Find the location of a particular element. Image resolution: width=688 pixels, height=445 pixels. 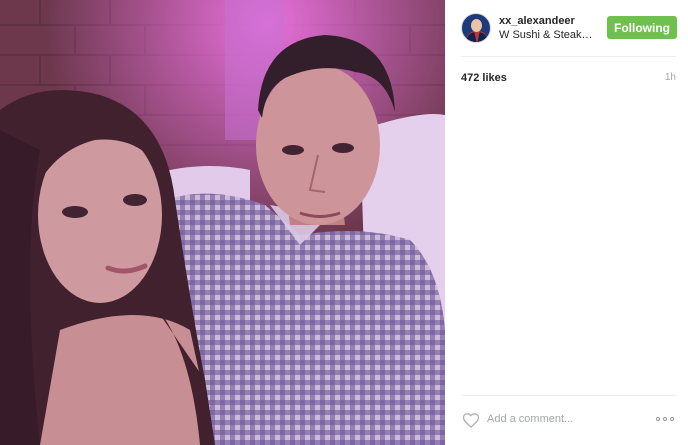

more-options-icon is located at coordinates (667, 419).